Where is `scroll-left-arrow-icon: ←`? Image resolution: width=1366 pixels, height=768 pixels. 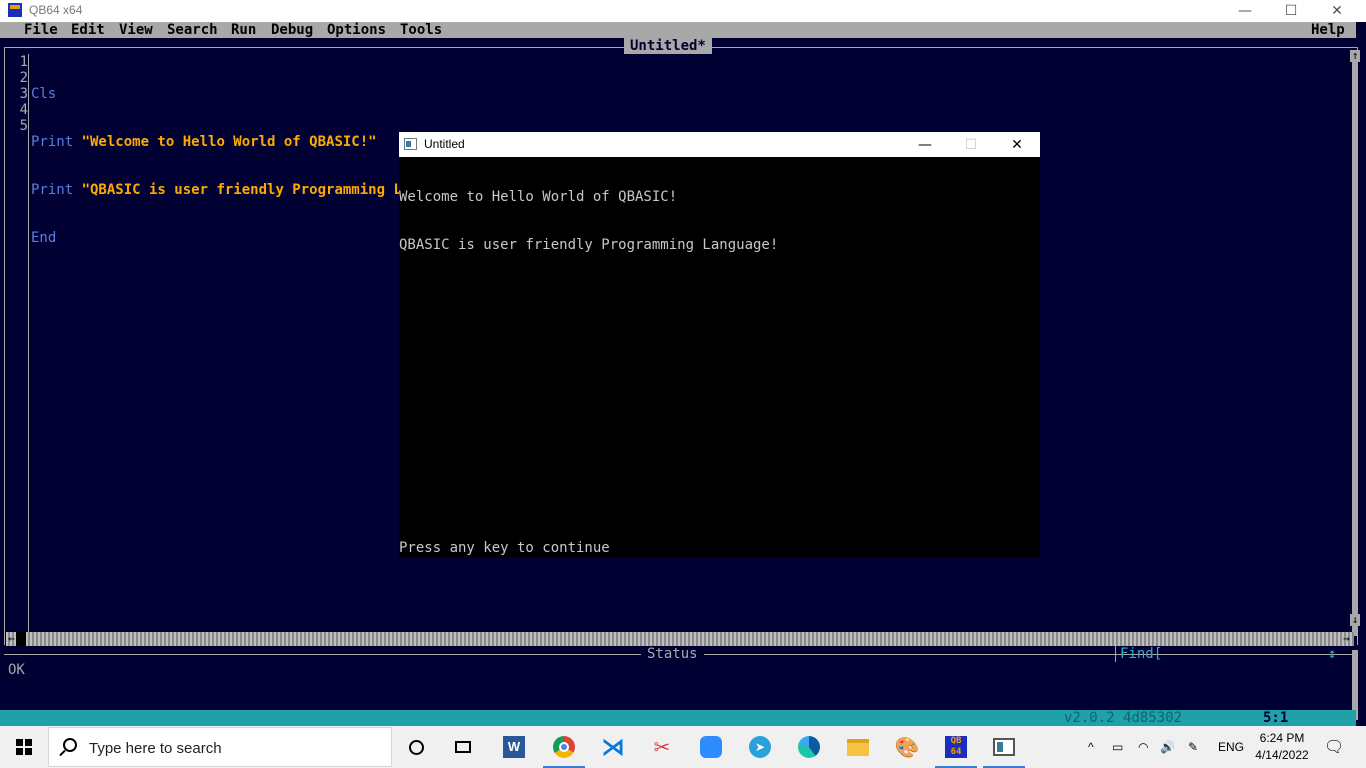
scroll-left-arrow-icon: ← is located at coordinates (11, 639).